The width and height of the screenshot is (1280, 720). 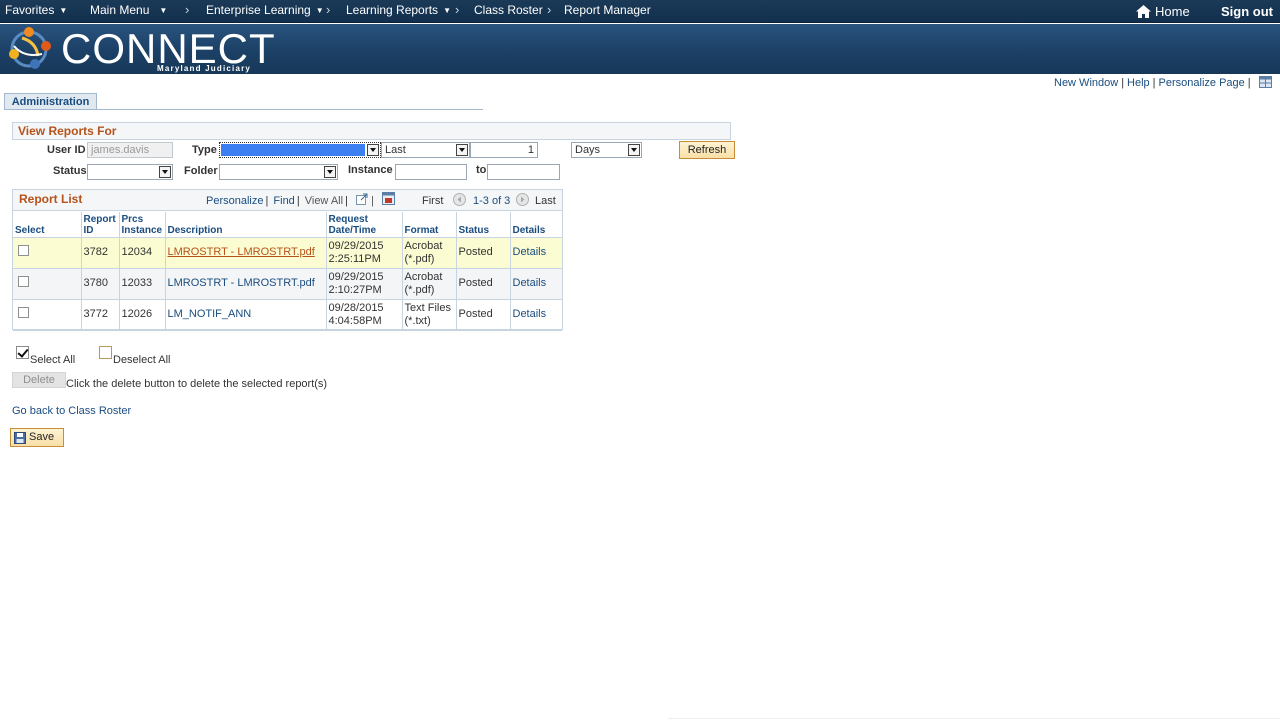 I want to click on prcs-instance-cell: 12026, so click(x=142, y=315).